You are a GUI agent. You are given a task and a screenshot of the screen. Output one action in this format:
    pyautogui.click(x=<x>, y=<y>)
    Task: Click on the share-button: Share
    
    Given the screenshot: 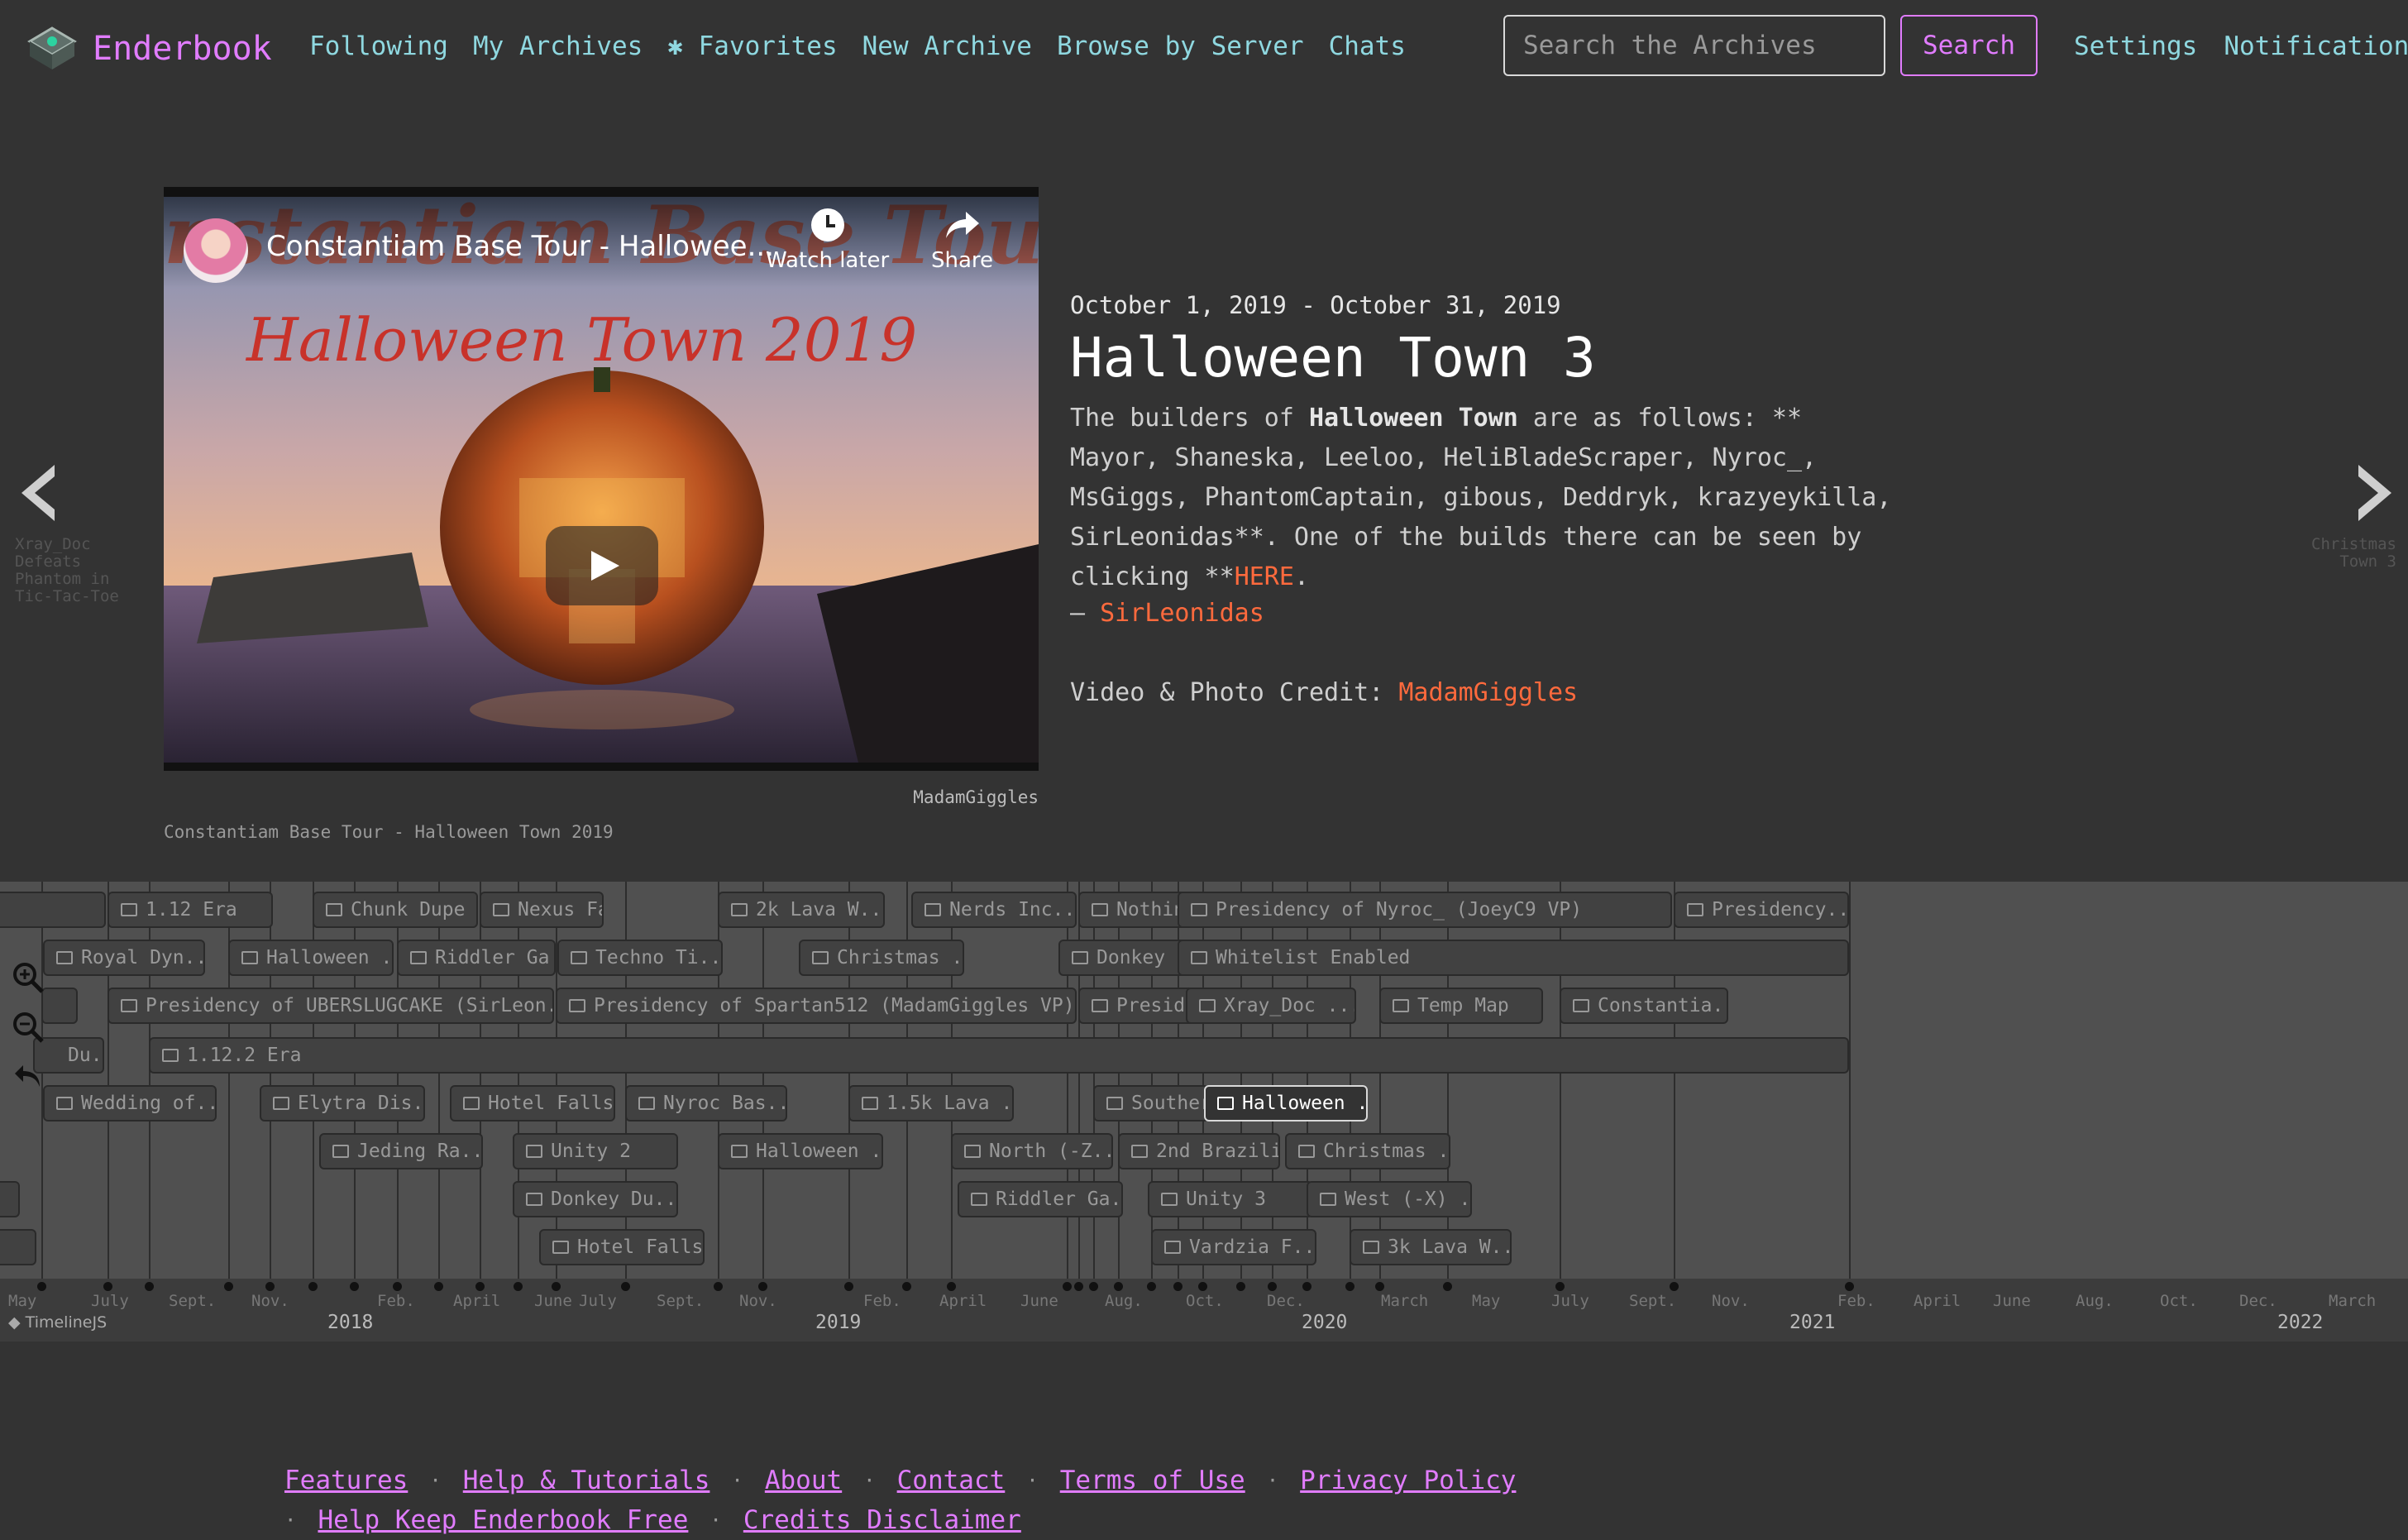 What is the action you would take?
    pyautogui.click(x=962, y=240)
    